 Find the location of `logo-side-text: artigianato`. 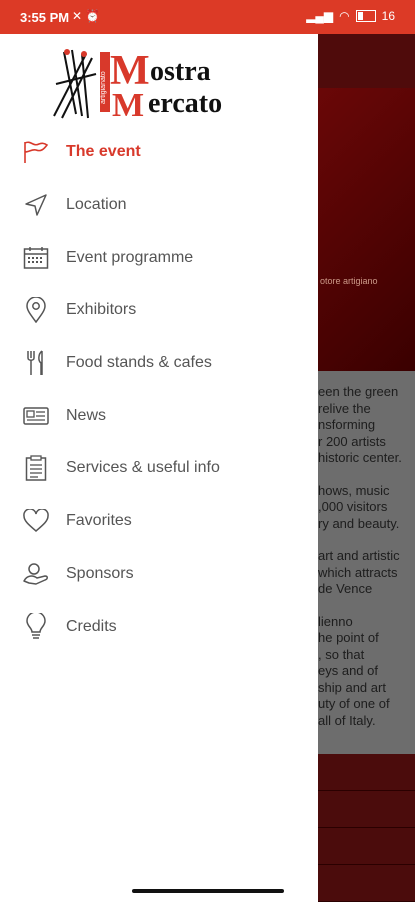

logo-side-text: artigianato is located at coordinates (103, 87).